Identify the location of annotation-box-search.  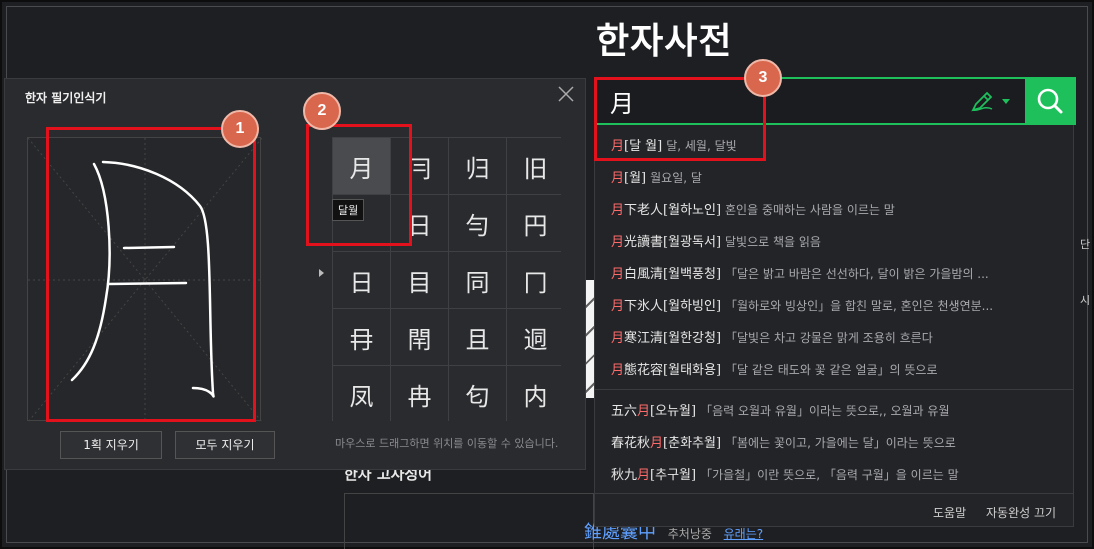
(680, 119).